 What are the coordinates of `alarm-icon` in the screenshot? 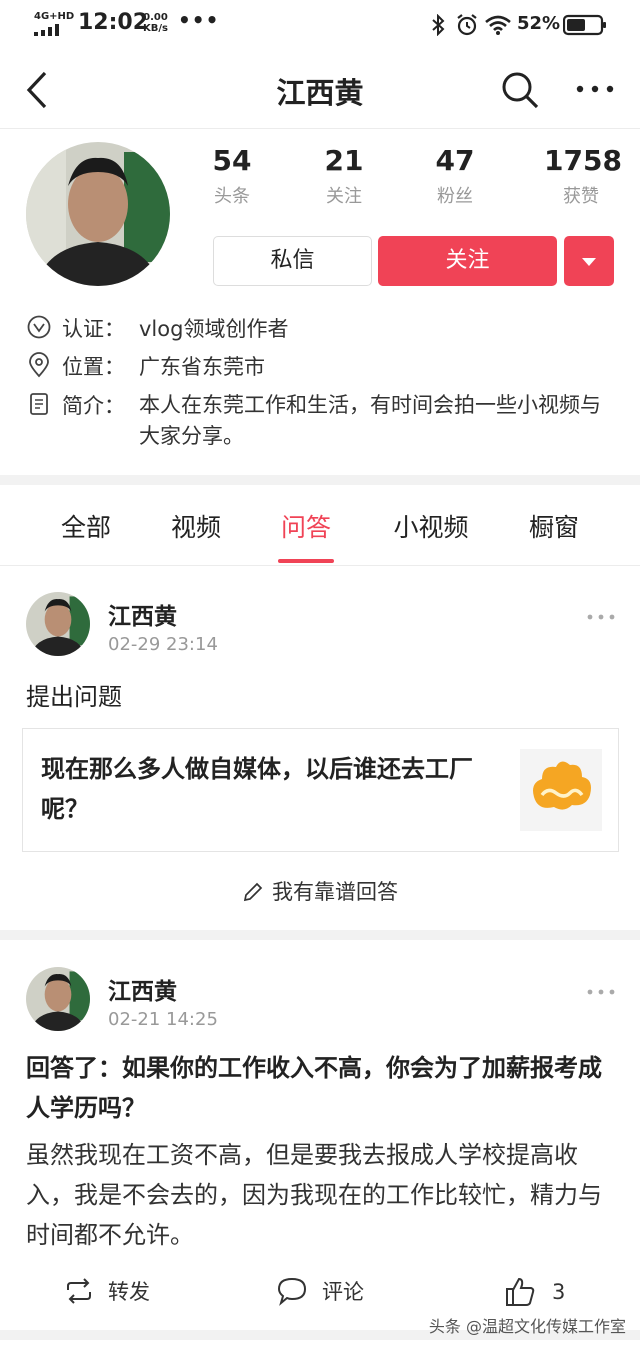 It's located at (467, 25).